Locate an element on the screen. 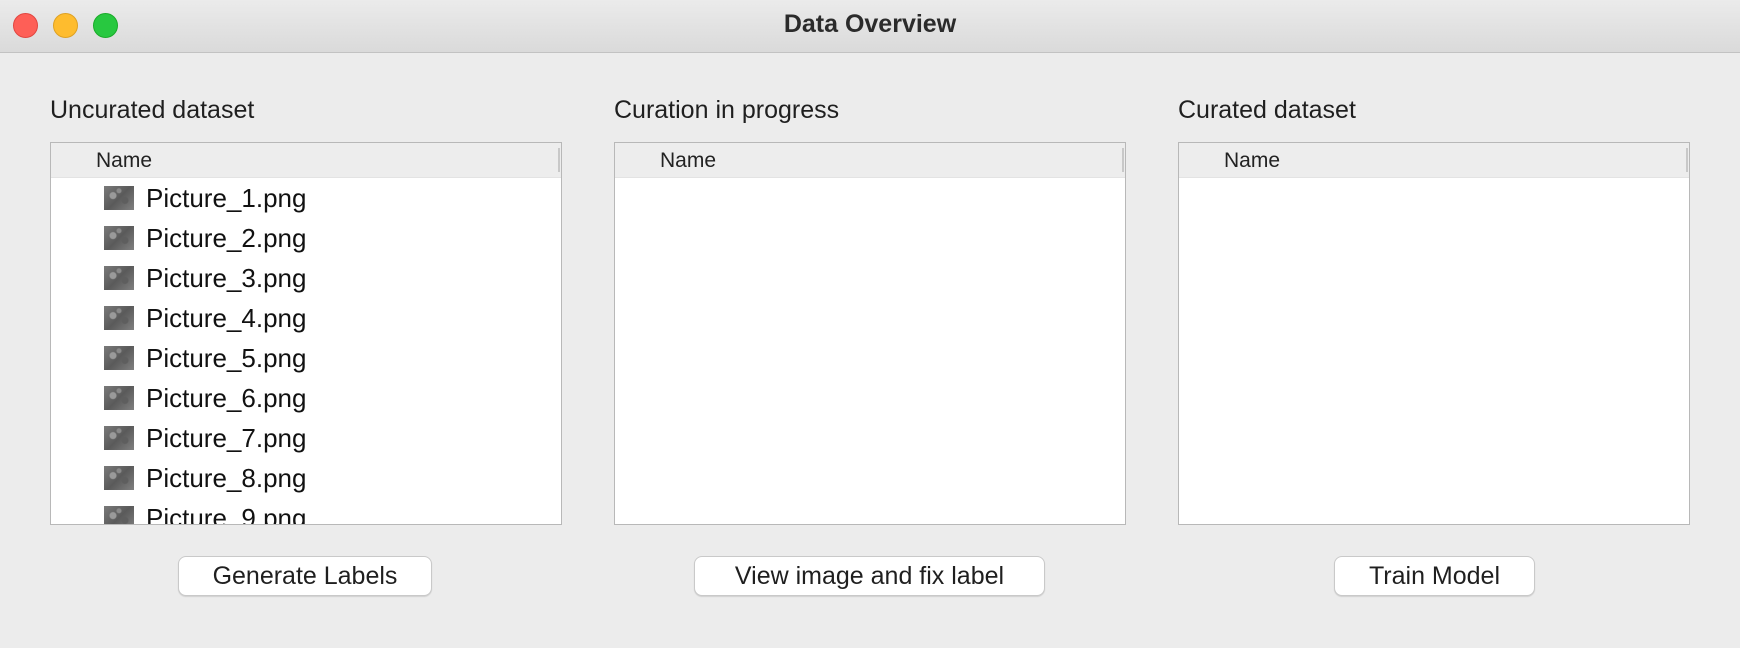  list-item: Picture_5.png is located at coordinates (306, 358).